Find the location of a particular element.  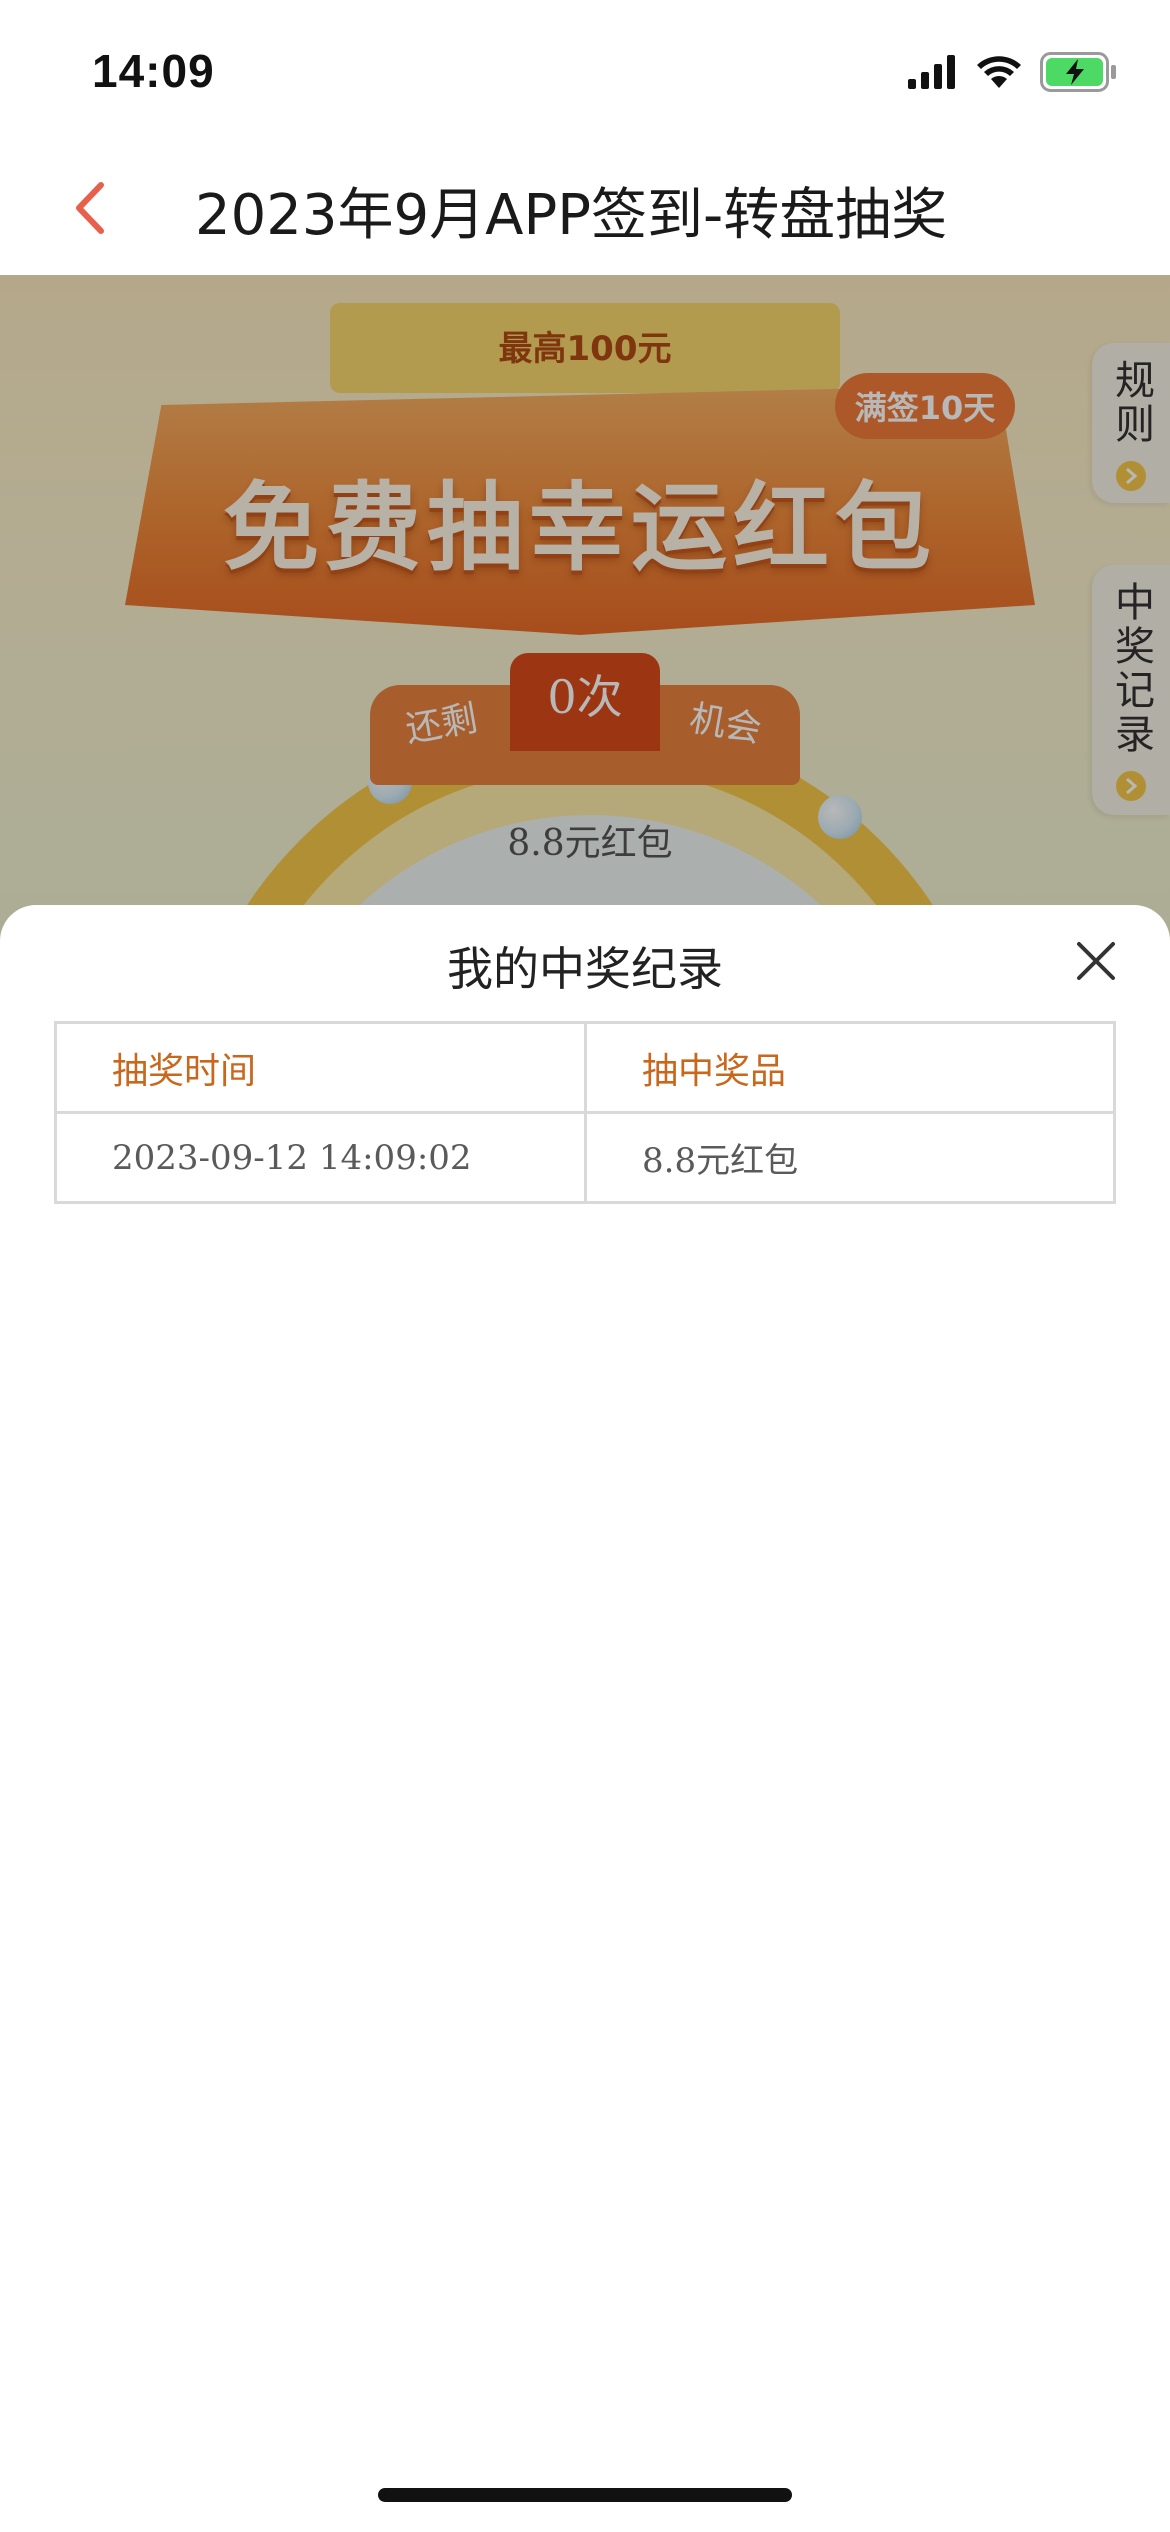

cellular-signal-icon is located at coordinates (933, 74).